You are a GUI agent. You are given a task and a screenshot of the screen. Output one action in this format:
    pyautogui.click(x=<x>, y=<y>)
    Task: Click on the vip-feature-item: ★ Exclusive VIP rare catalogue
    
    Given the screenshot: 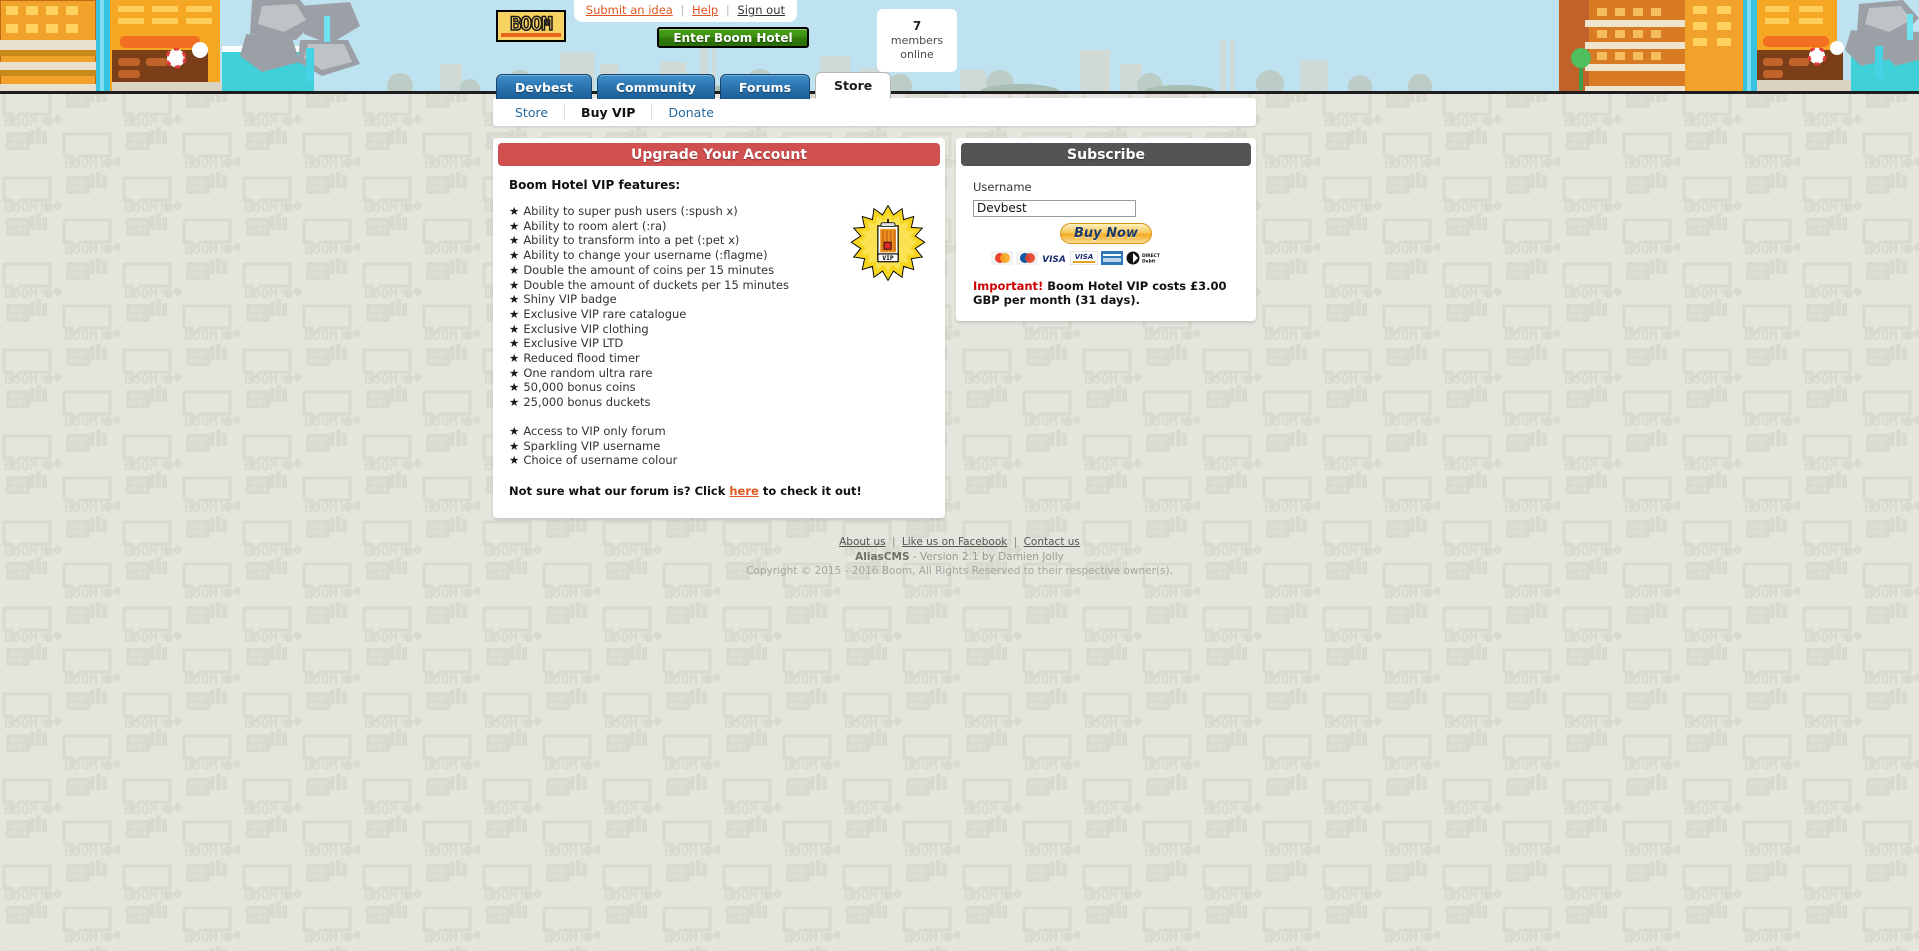 What is the action you would take?
    pyautogui.click(x=719, y=314)
    